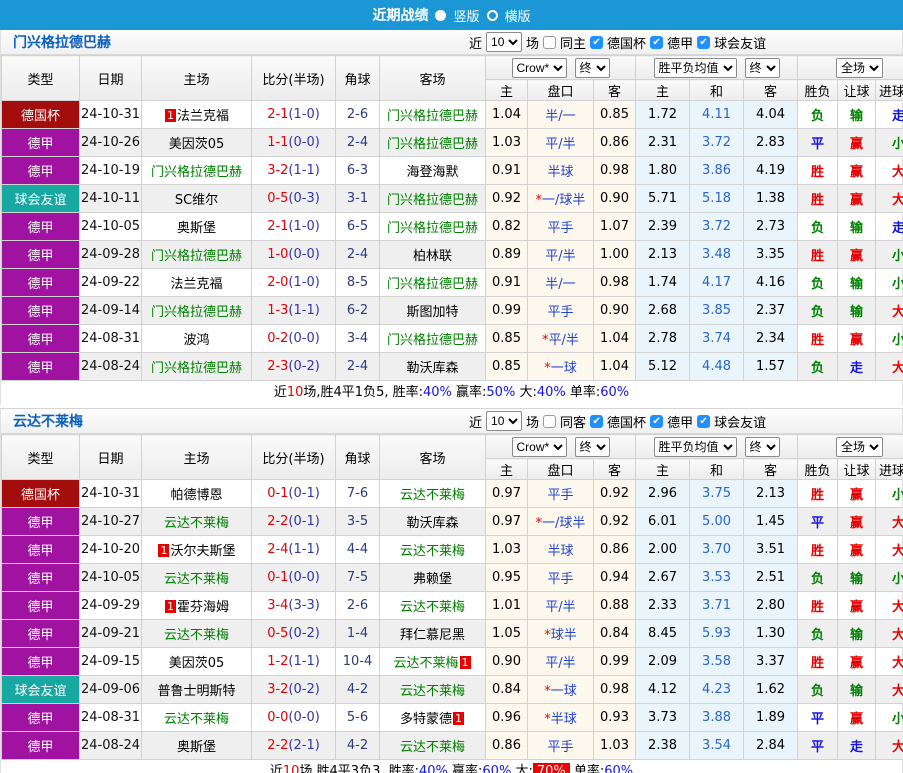 The height and width of the screenshot is (773, 903). I want to click on same-home-label: 同主, so click(573, 42).